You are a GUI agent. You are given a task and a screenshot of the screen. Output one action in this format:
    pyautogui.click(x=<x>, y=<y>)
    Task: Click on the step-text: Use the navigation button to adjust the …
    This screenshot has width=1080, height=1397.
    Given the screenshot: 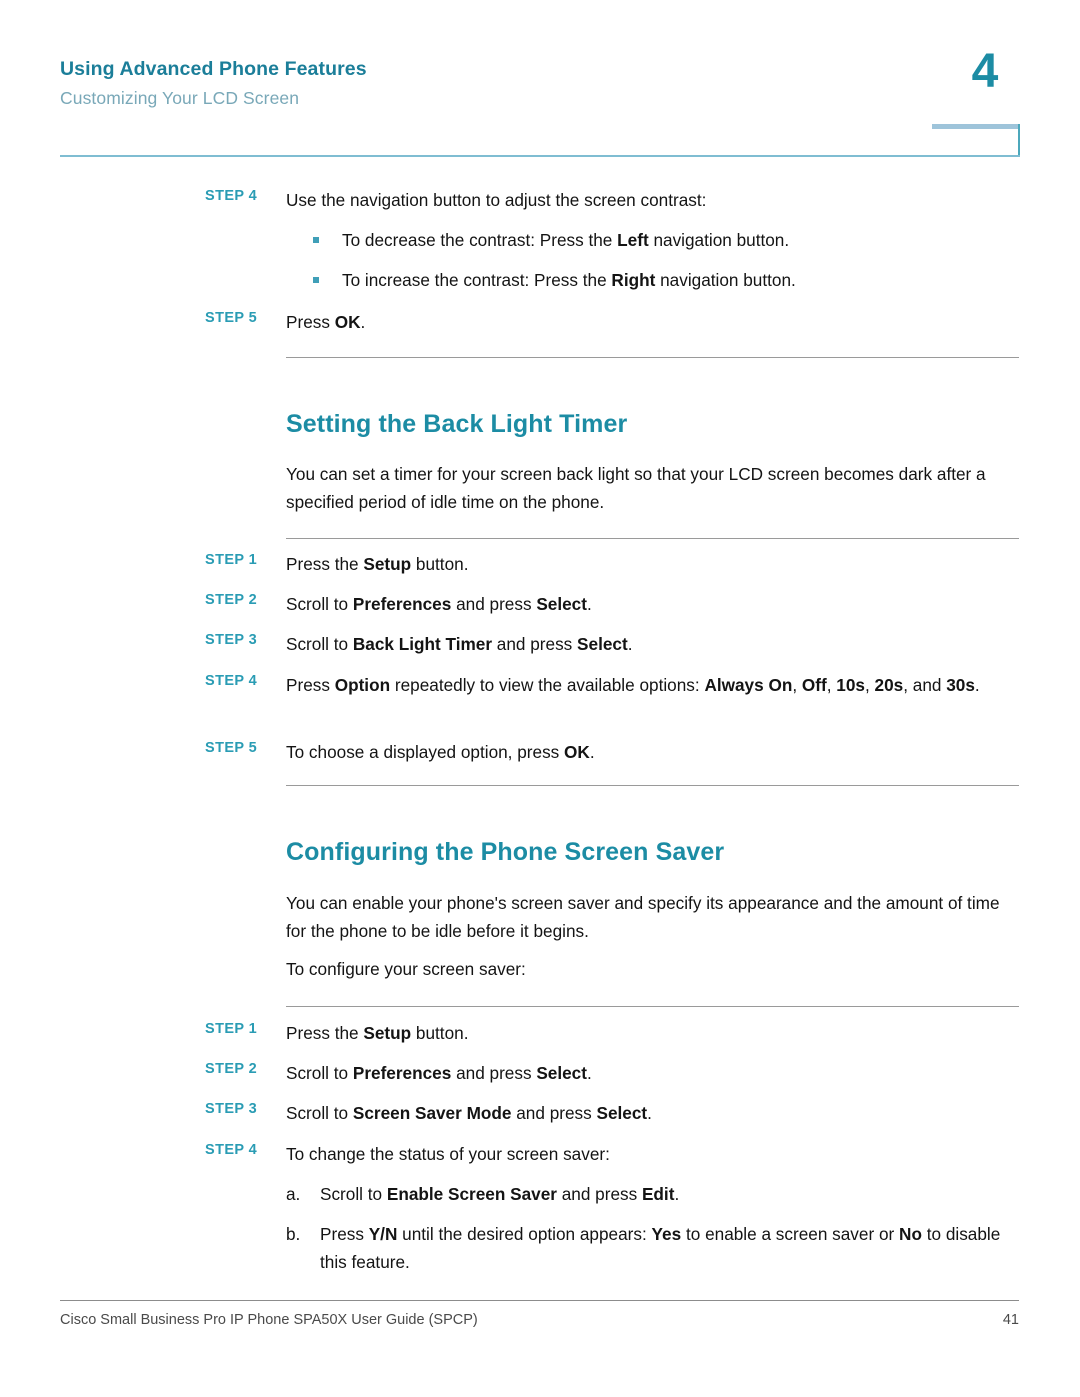 What is the action you would take?
    pyautogui.click(x=652, y=200)
    